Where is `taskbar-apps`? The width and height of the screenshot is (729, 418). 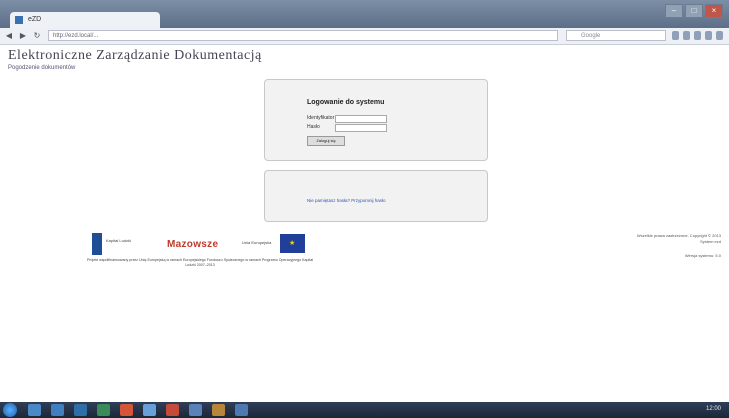 taskbar-apps is located at coordinates (138, 410).